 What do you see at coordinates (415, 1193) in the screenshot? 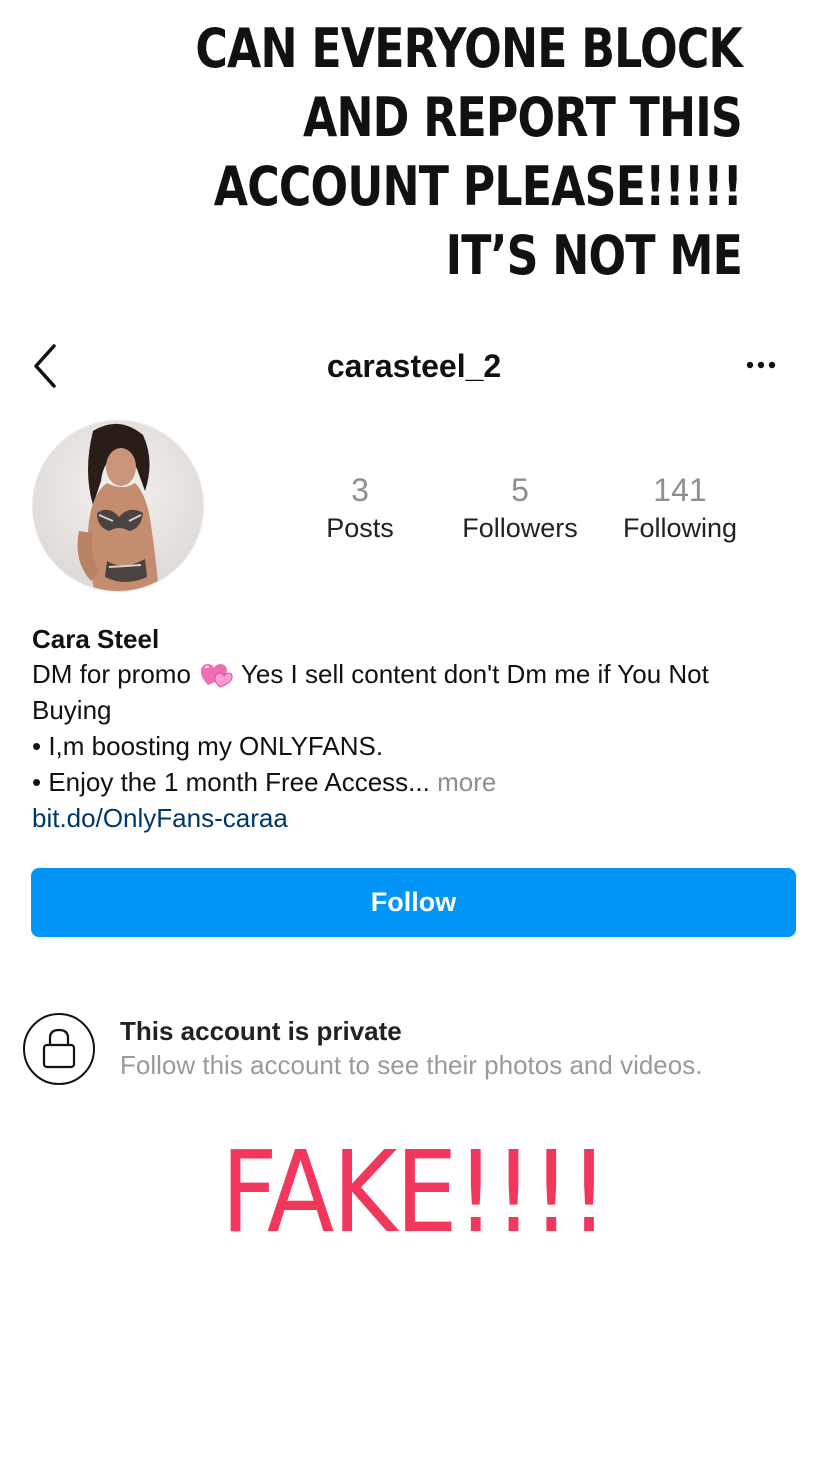
I see `fake-warning-stamp: FAKE!!!!` at bounding box center [415, 1193].